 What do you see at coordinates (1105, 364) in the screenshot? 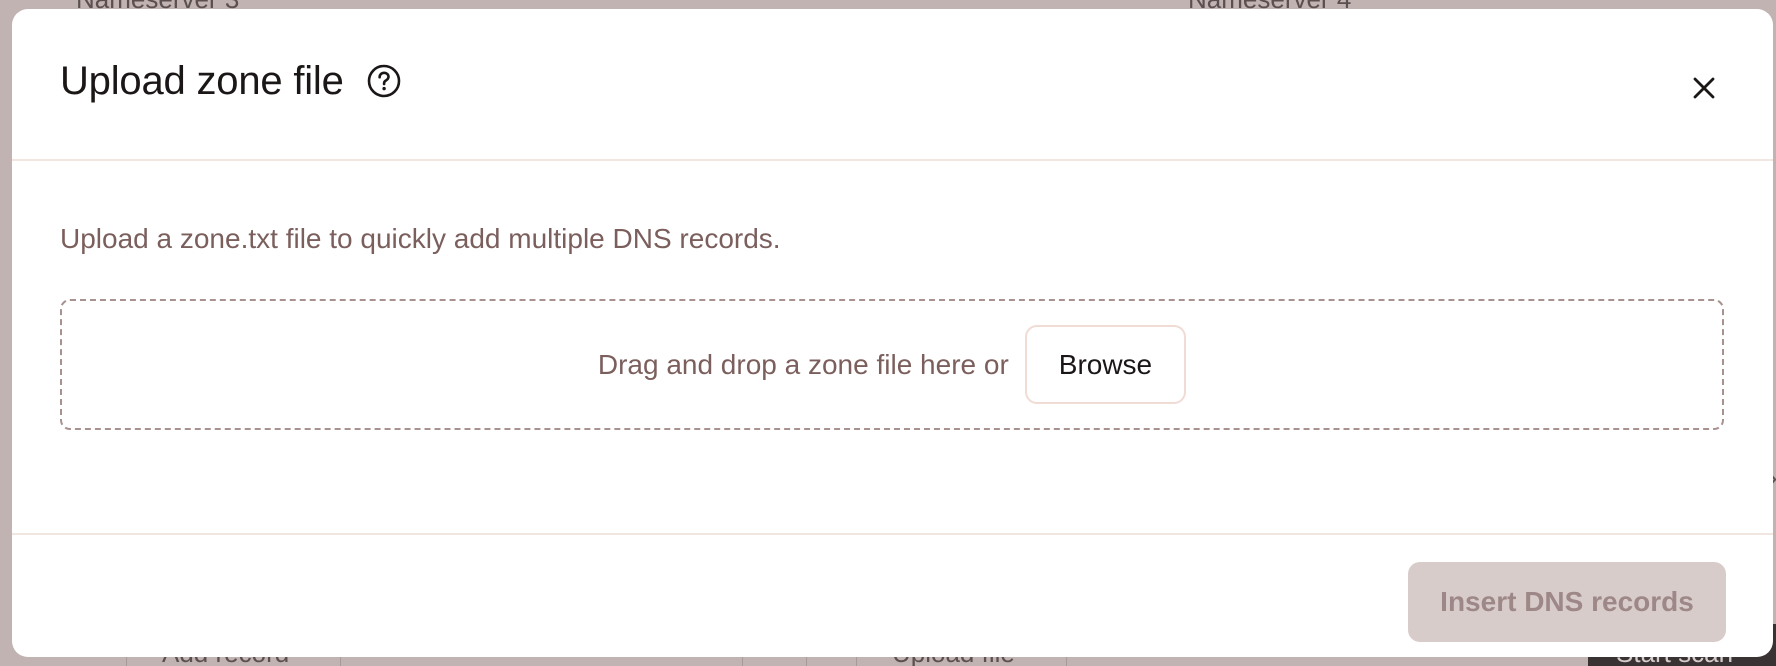
I see `browse-button: Browse` at bounding box center [1105, 364].